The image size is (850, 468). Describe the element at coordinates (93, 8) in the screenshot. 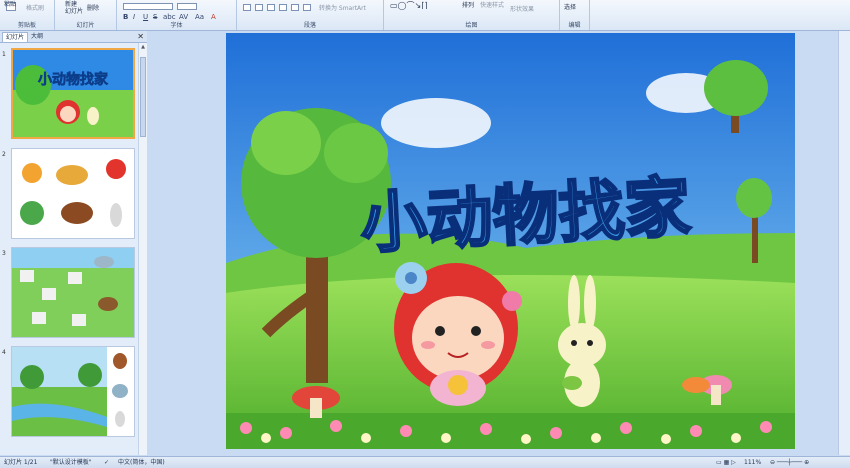

I see `delete-slide-button: 删除` at that location.